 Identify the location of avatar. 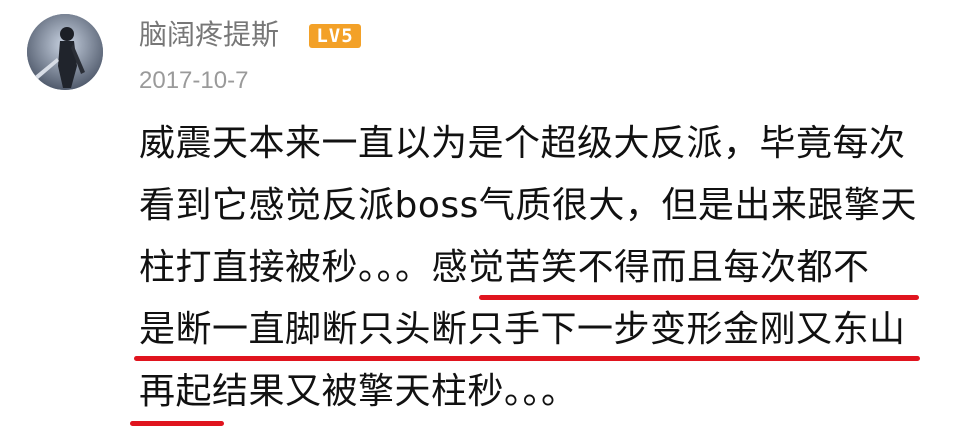
(65, 52).